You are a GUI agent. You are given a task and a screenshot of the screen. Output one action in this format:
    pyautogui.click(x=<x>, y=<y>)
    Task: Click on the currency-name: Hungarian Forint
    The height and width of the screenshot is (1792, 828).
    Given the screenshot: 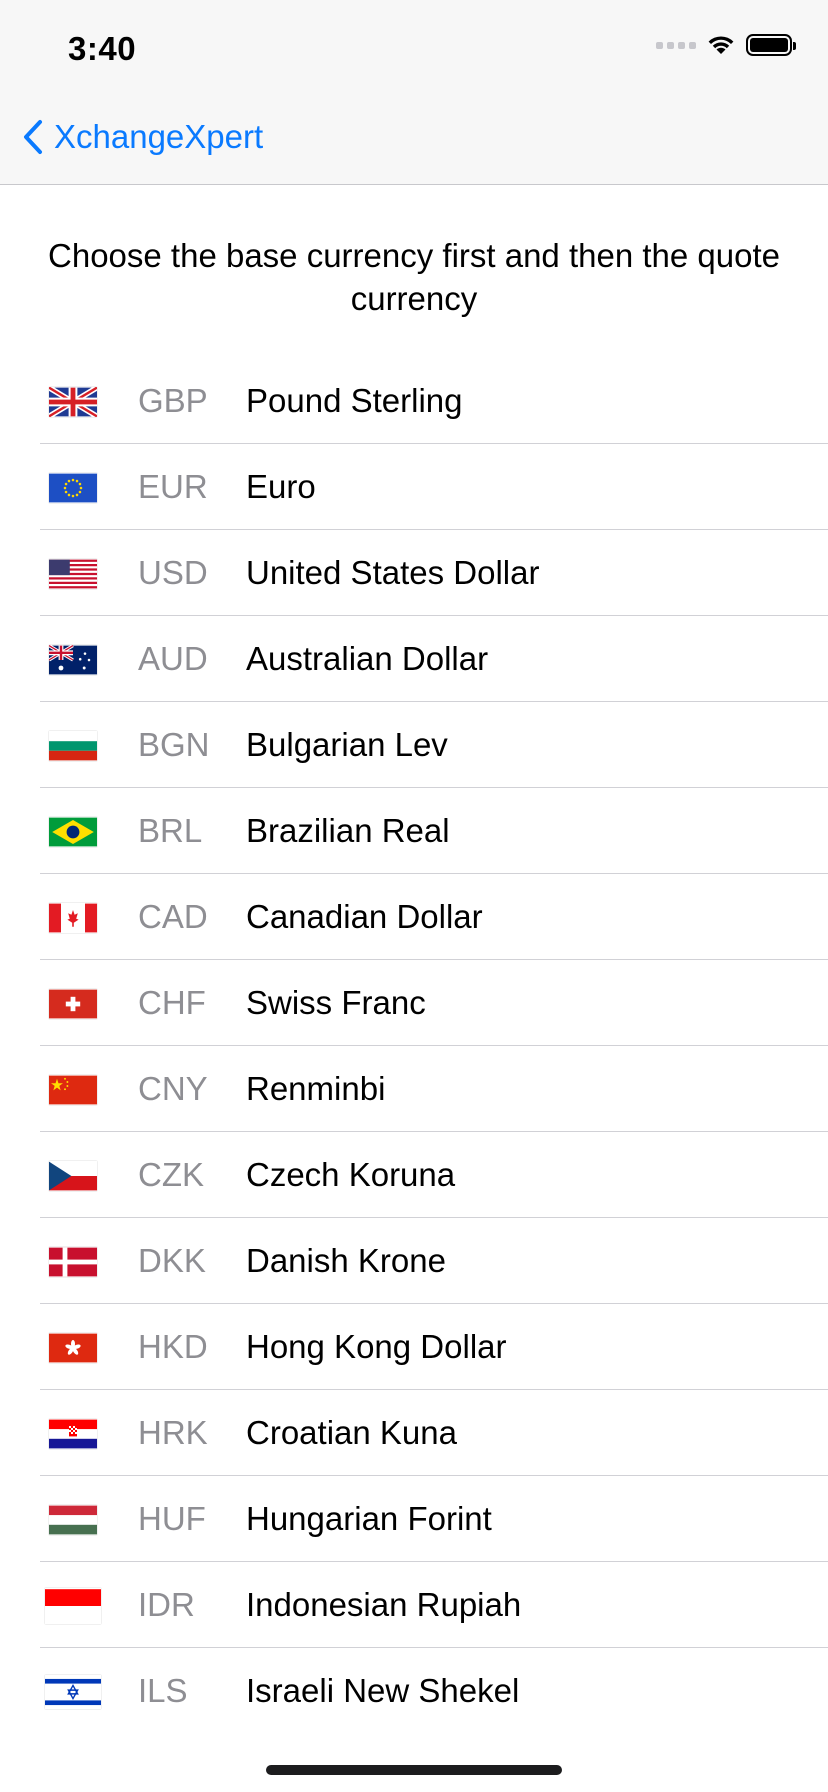 What is the action you would take?
    pyautogui.click(x=369, y=1518)
    